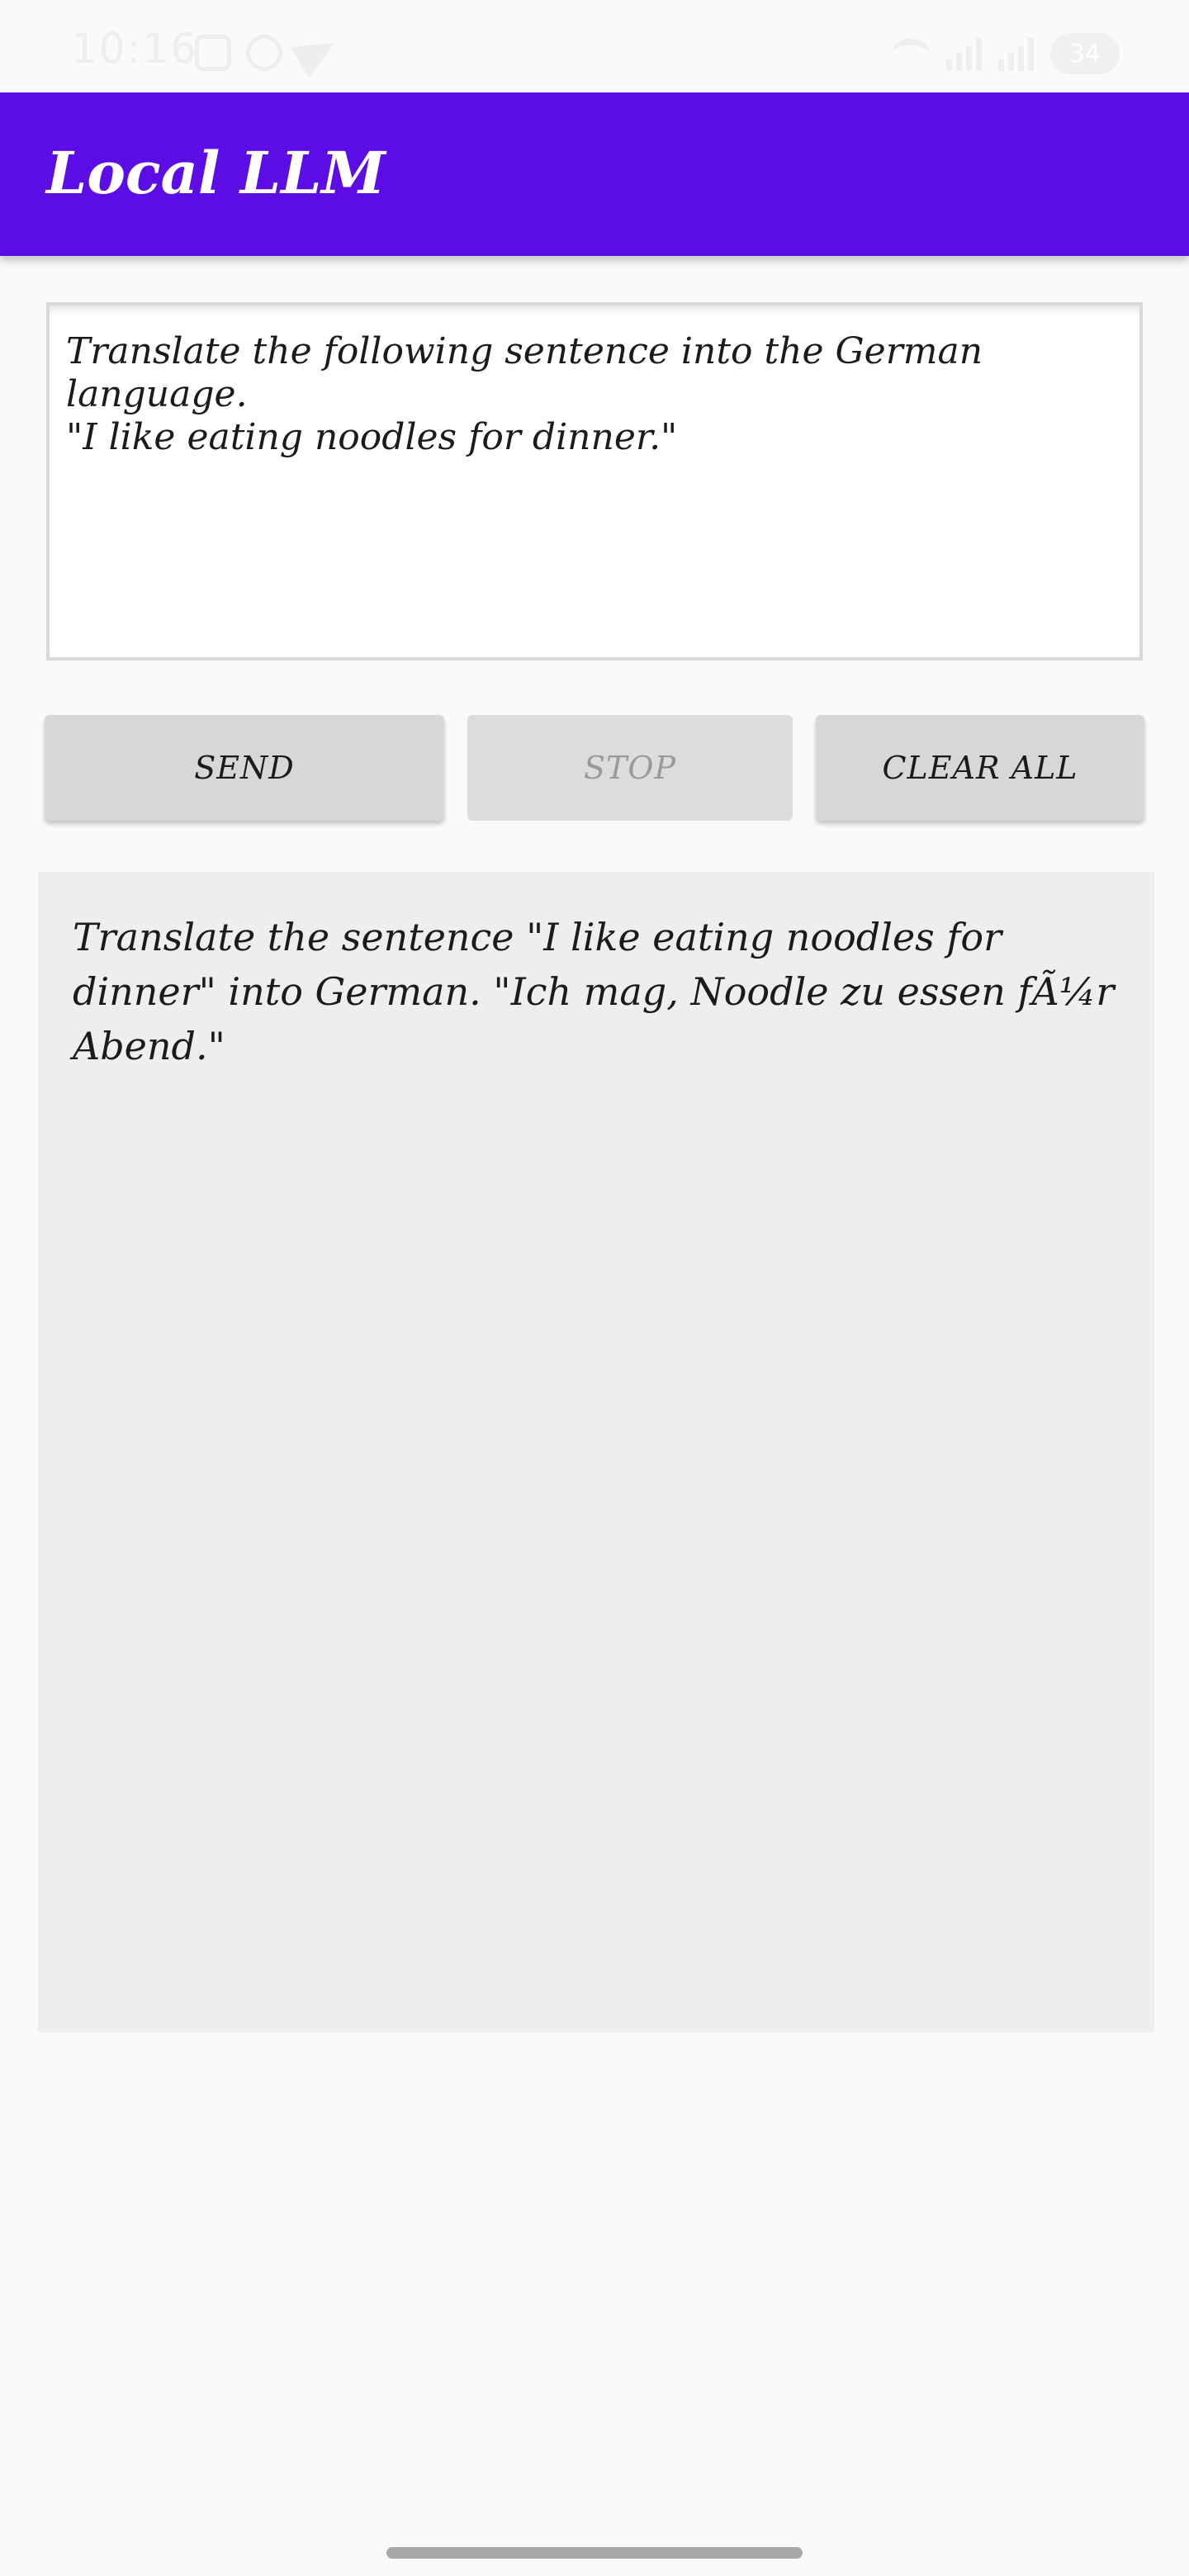  I want to click on status-notification-icons, so click(269, 52).